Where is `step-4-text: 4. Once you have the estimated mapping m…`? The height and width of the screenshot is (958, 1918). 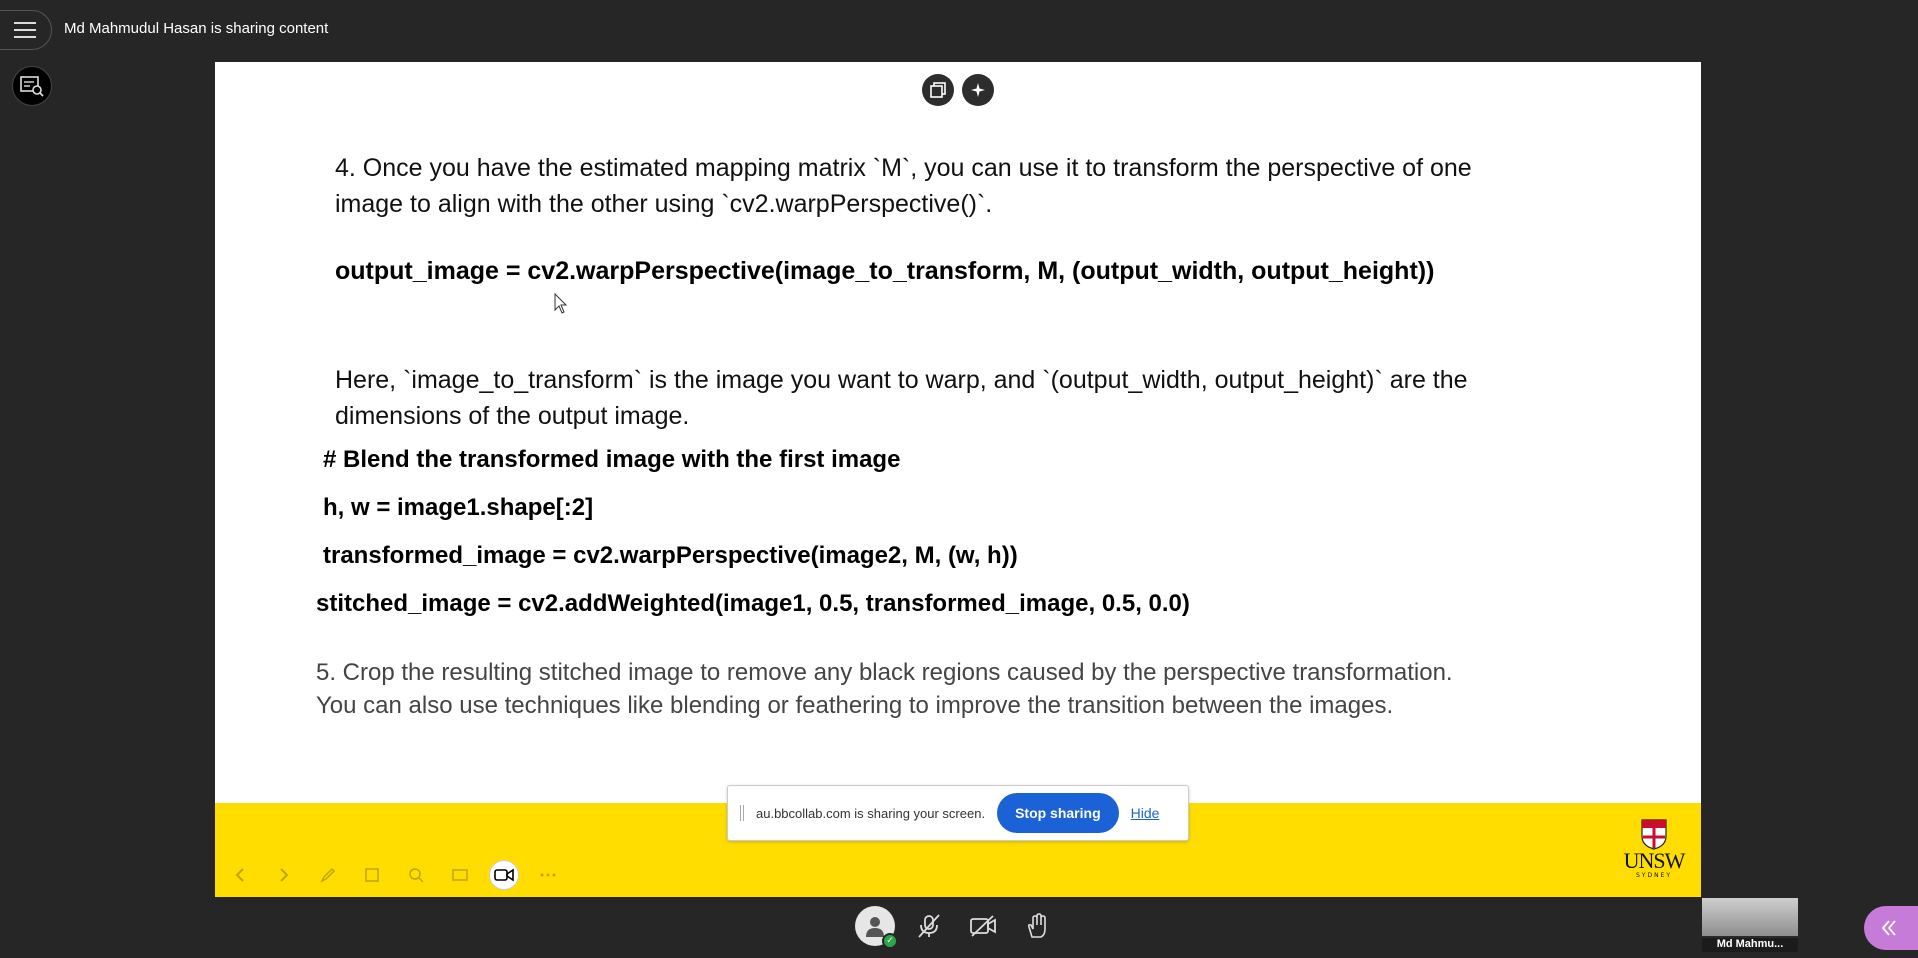 step-4-text: 4. Once you have the estimated mapping m… is located at coordinates (903, 186).